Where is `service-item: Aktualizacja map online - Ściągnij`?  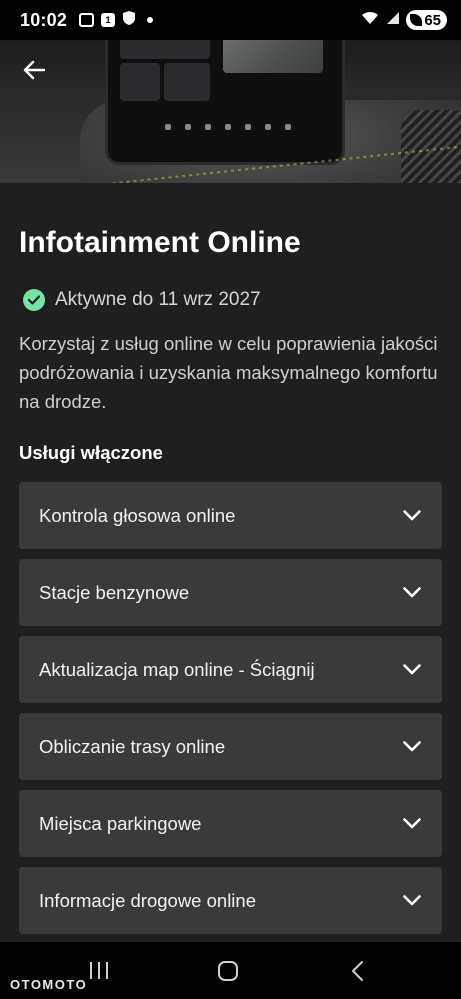 service-item: Aktualizacja map online - Ściągnij is located at coordinates (230, 669).